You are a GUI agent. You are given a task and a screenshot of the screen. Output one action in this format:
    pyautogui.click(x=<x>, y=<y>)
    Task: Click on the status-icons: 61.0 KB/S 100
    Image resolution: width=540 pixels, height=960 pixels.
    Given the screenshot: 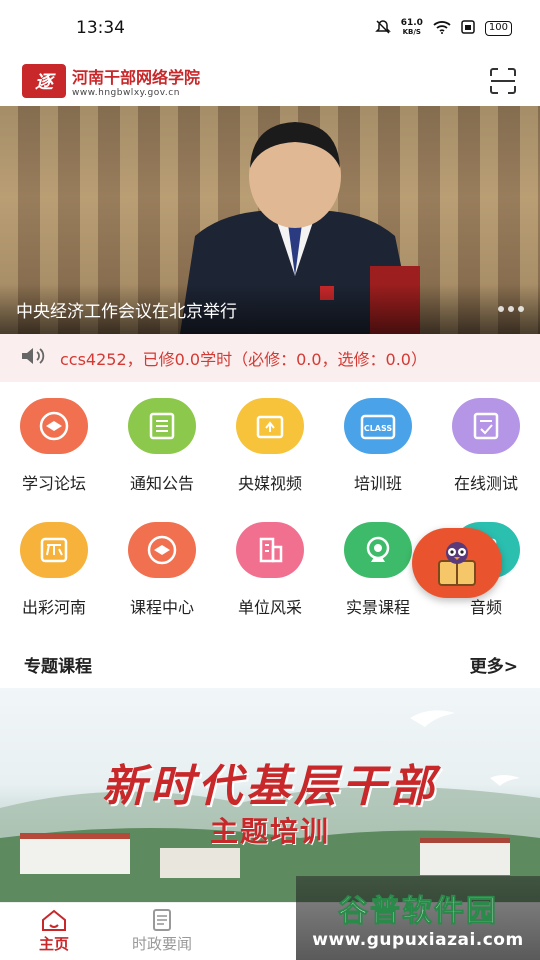 What is the action you would take?
    pyautogui.click(x=443, y=28)
    